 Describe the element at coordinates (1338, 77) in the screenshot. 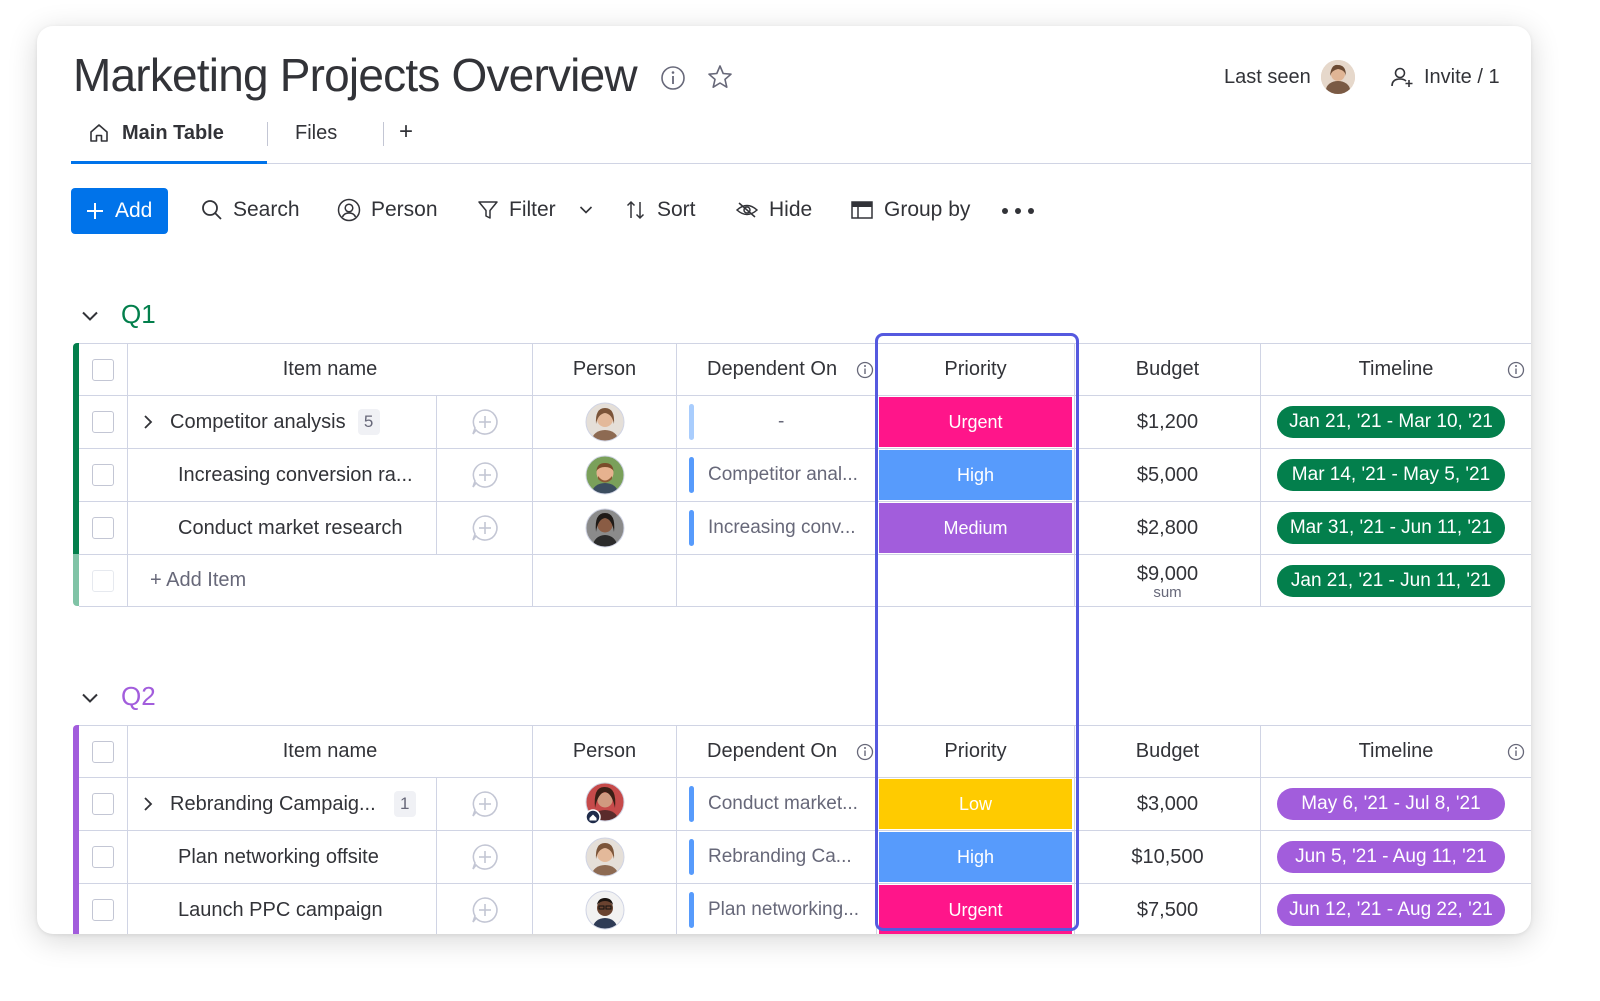

I see `last-seen-avatar` at that location.